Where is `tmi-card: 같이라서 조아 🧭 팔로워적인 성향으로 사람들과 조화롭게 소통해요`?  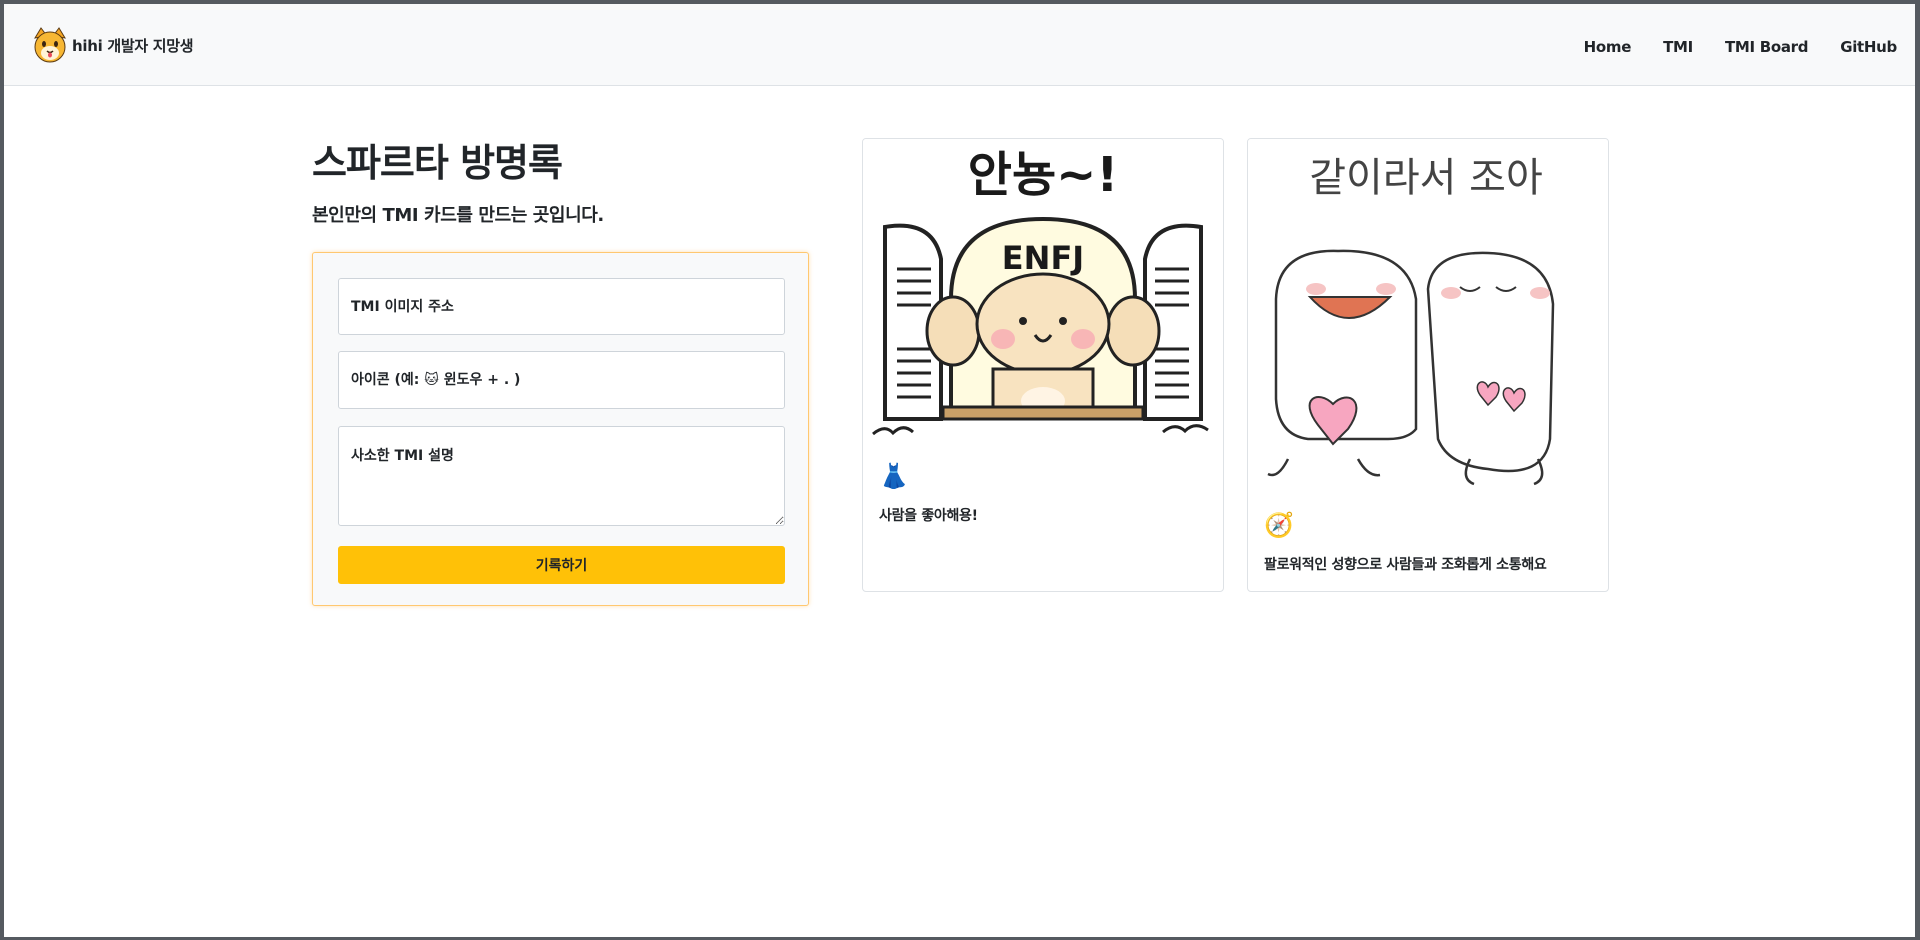 tmi-card: 같이라서 조아 🧭 팔로워적인 성향으로 사람들과 조화롭게 소통해요 is located at coordinates (1428, 365).